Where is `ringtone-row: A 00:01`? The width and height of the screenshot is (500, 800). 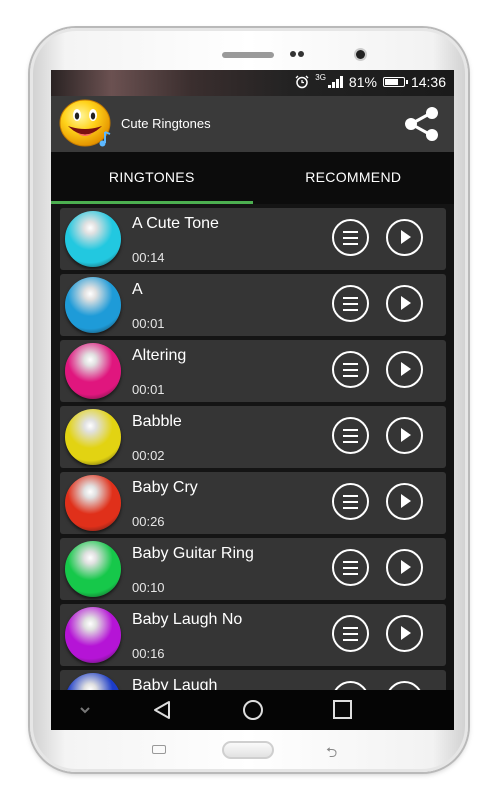
ringtone-row: A 00:01 is located at coordinates (253, 305).